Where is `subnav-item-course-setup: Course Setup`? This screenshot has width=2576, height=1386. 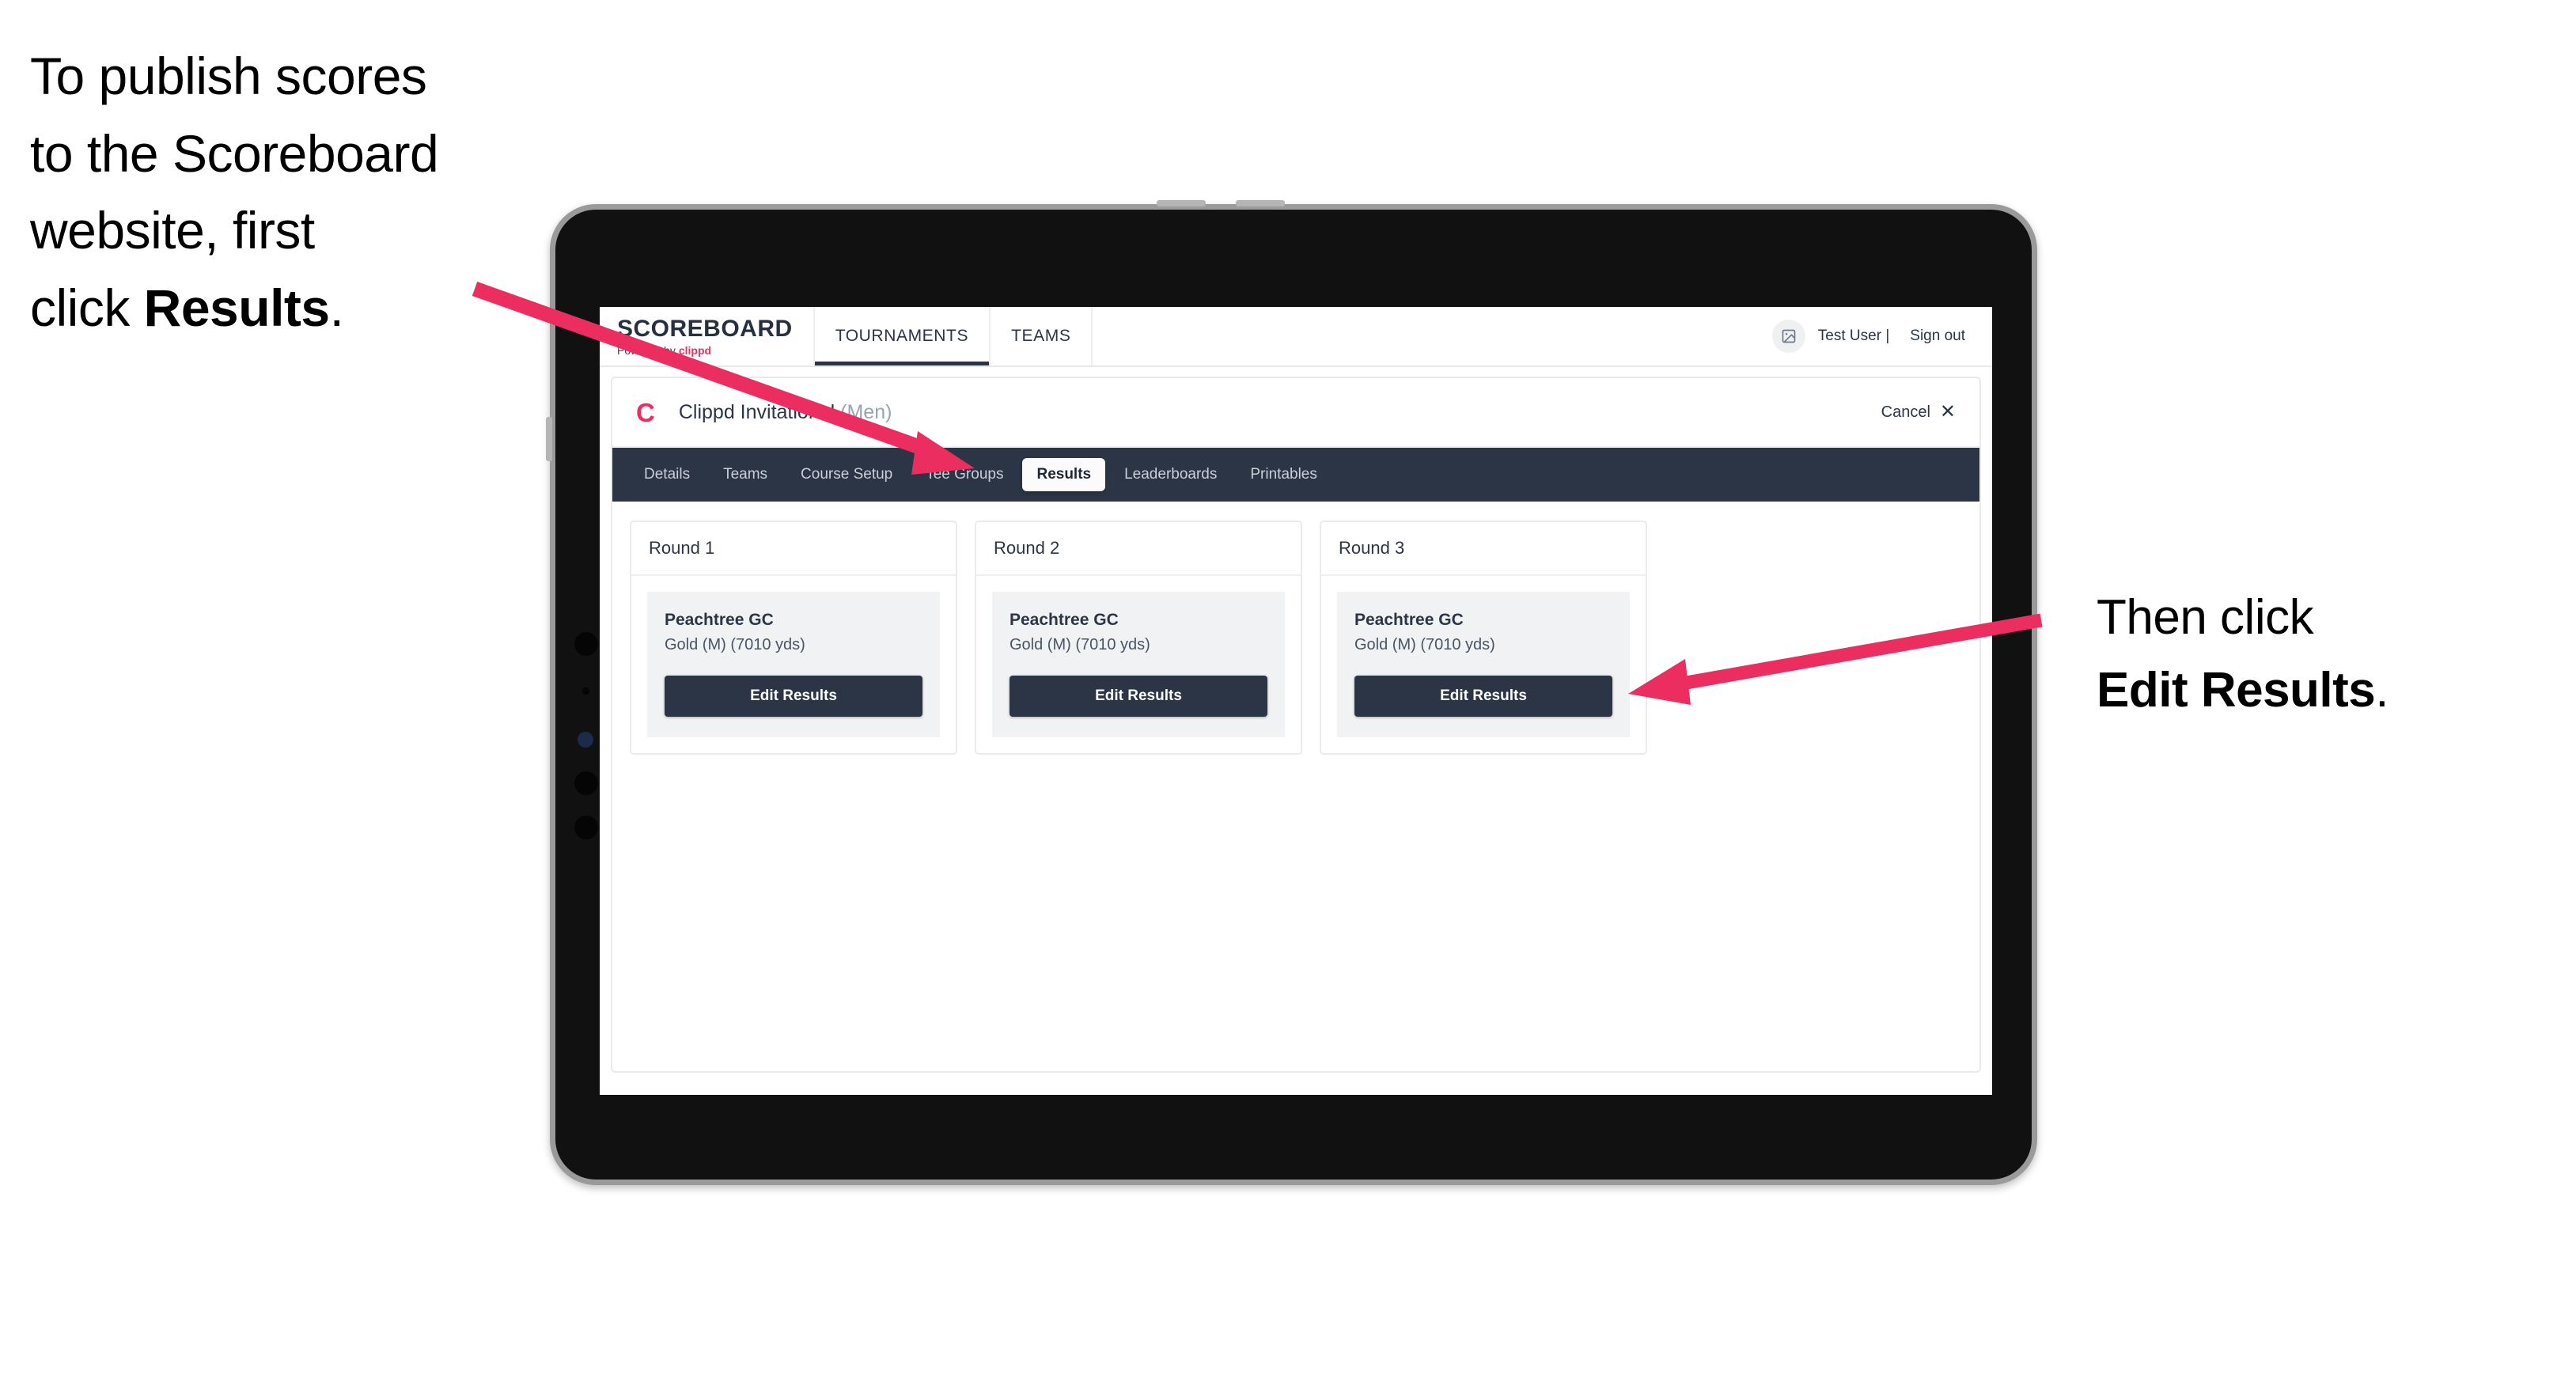
subnav-item-course-setup: Course Setup is located at coordinates (846, 475).